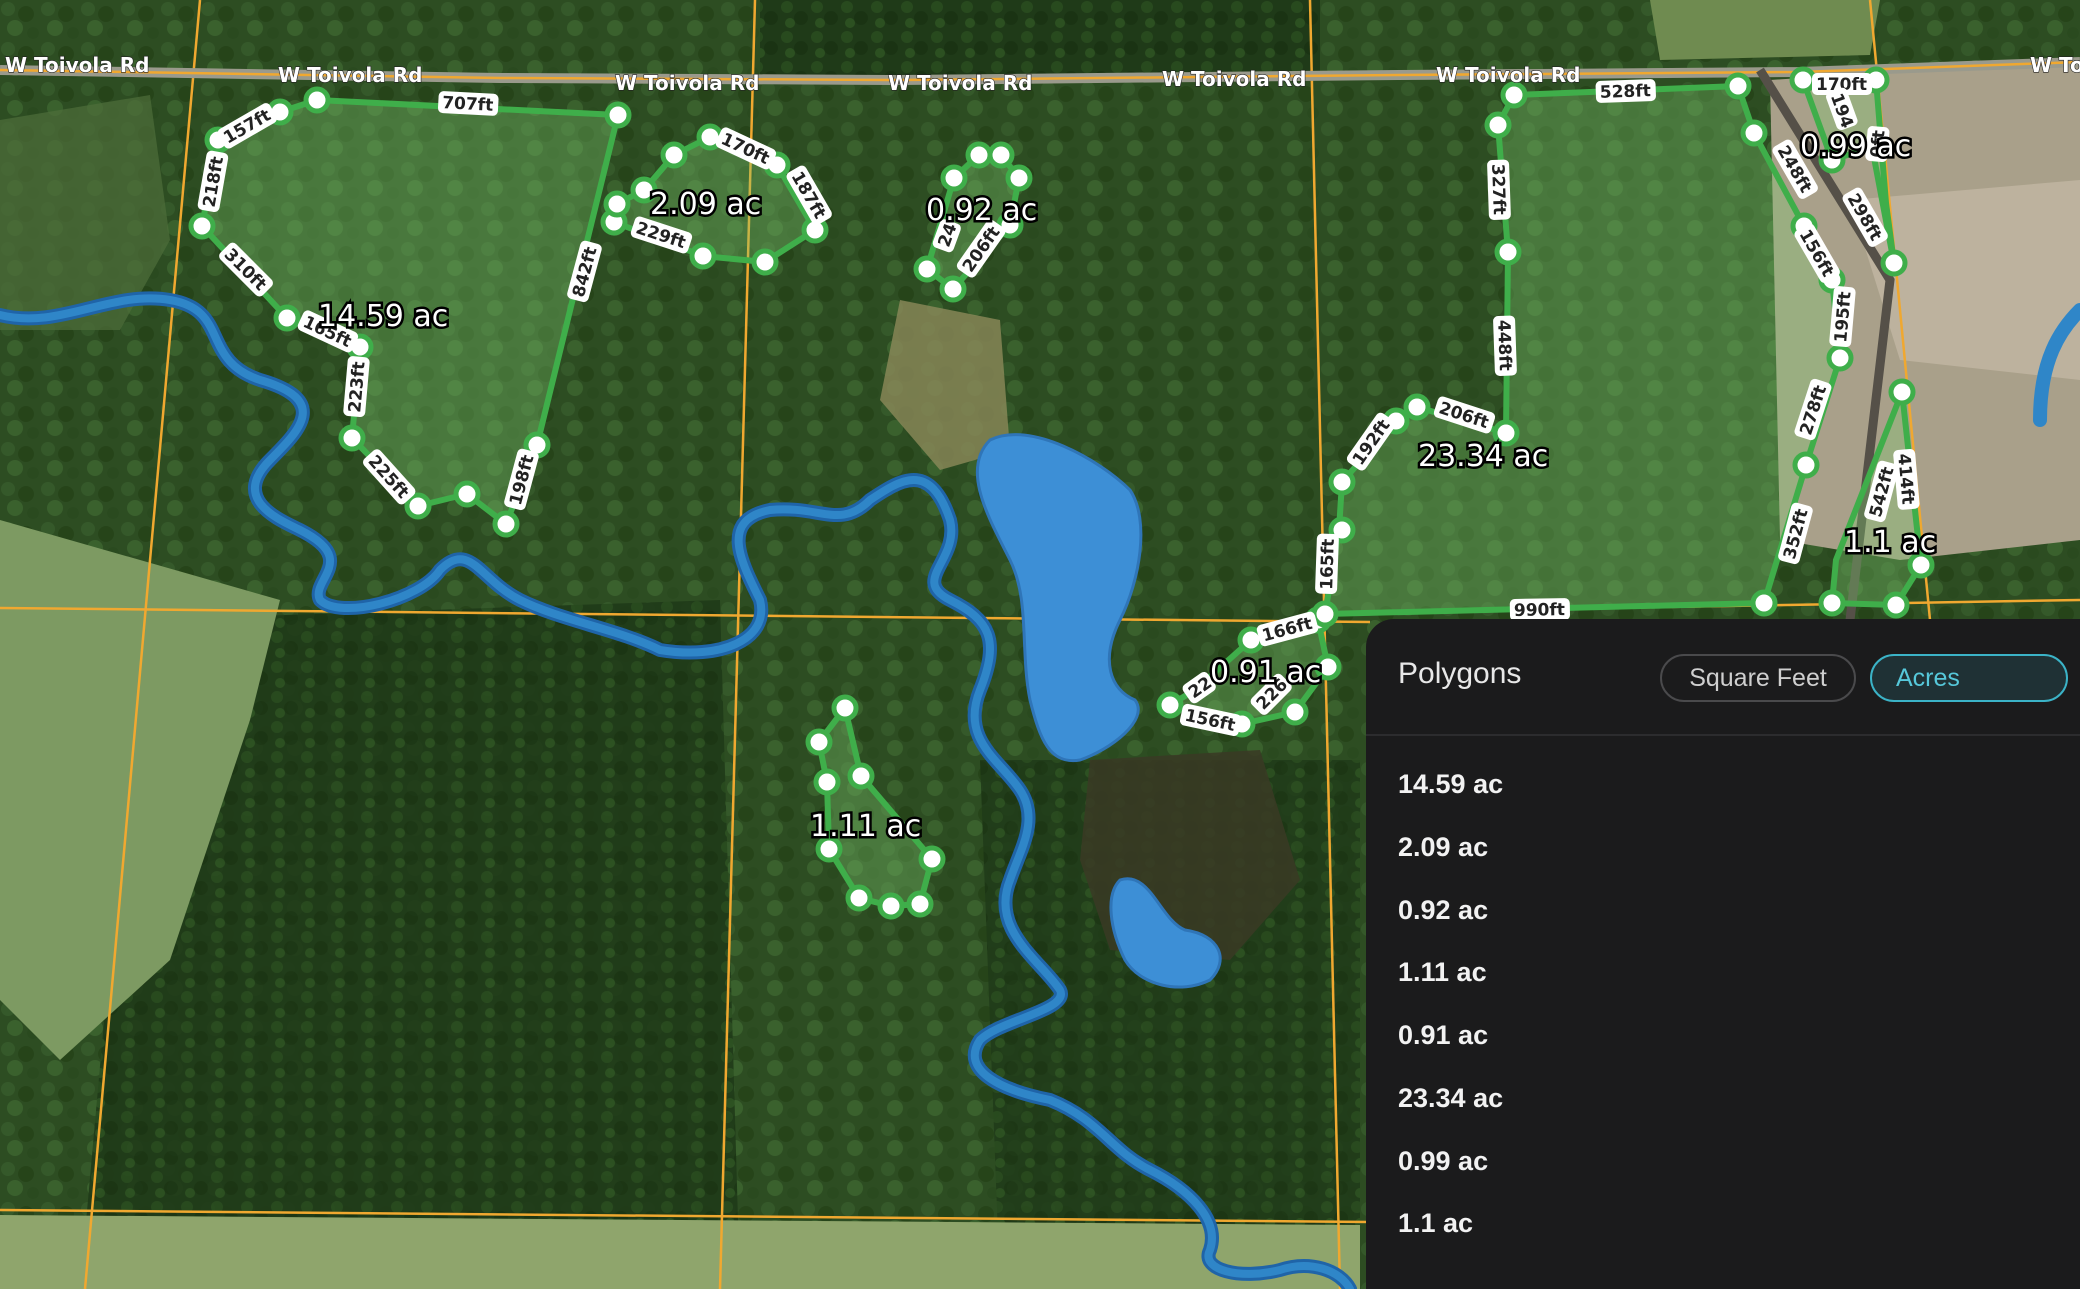 This screenshot has width=2080, height=1289. Describe the element at coordinates (1765, 30) in the screenshot. I see `field-top-right` at that location.